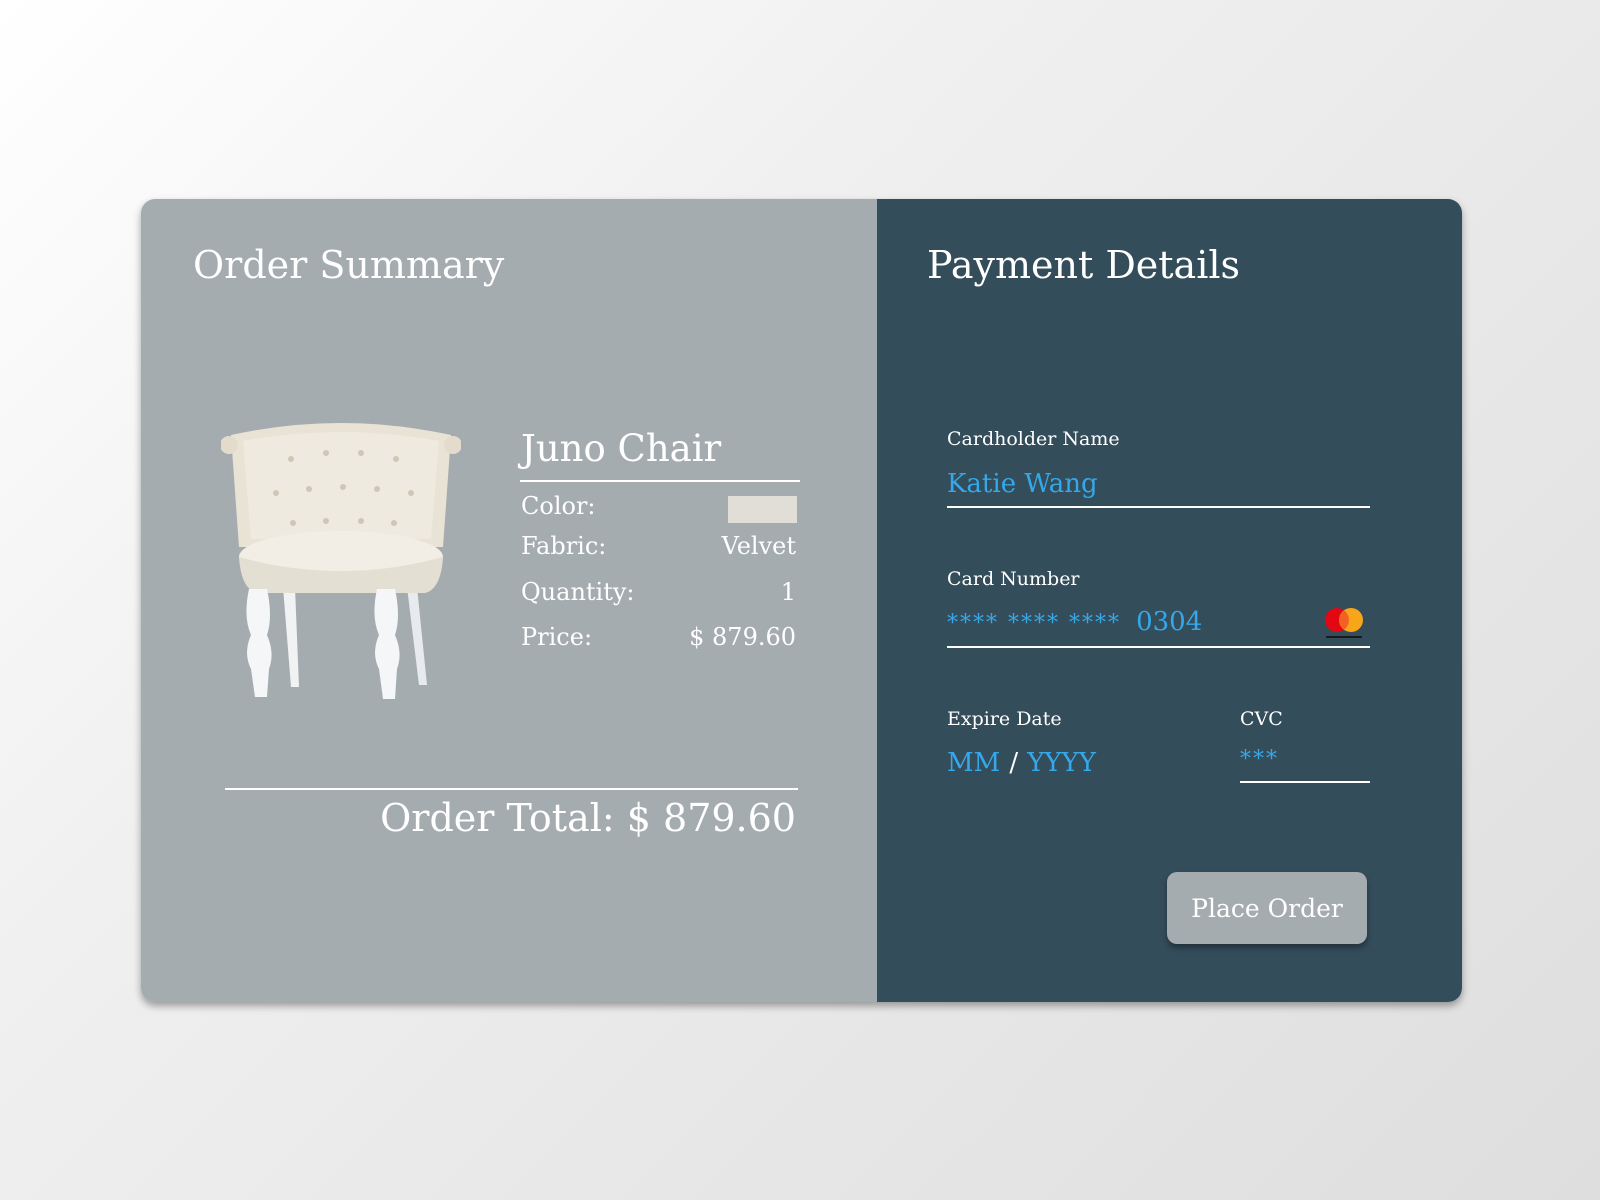  What do you see at coordinates (558, 506) in the screenshot?
I see `color-label: Color:` at bounding box center [558, 506].